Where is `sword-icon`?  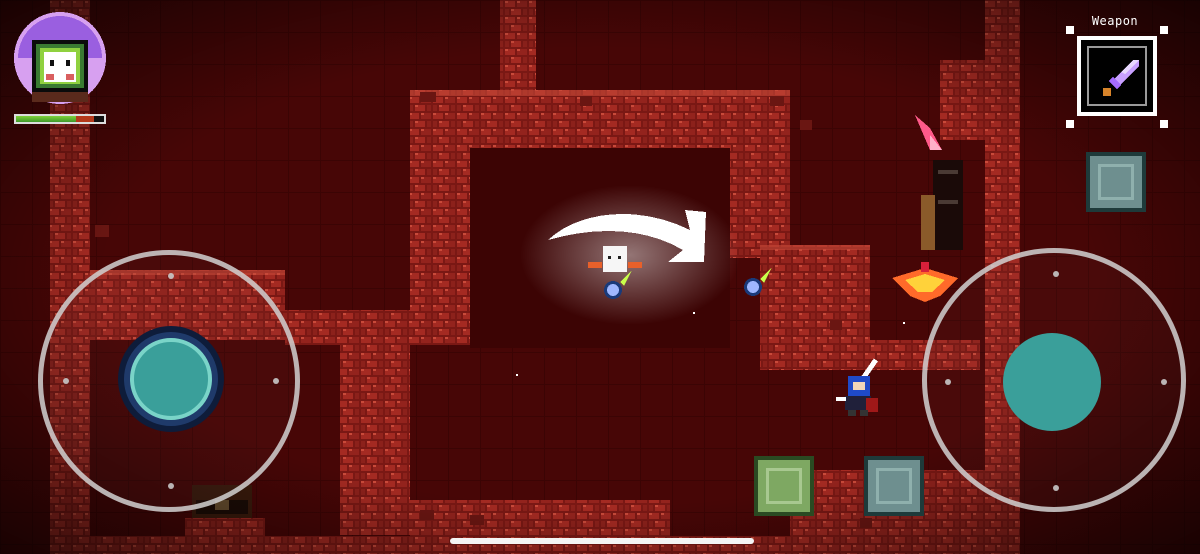 sword-icon is located at coordinates (1121, 78).